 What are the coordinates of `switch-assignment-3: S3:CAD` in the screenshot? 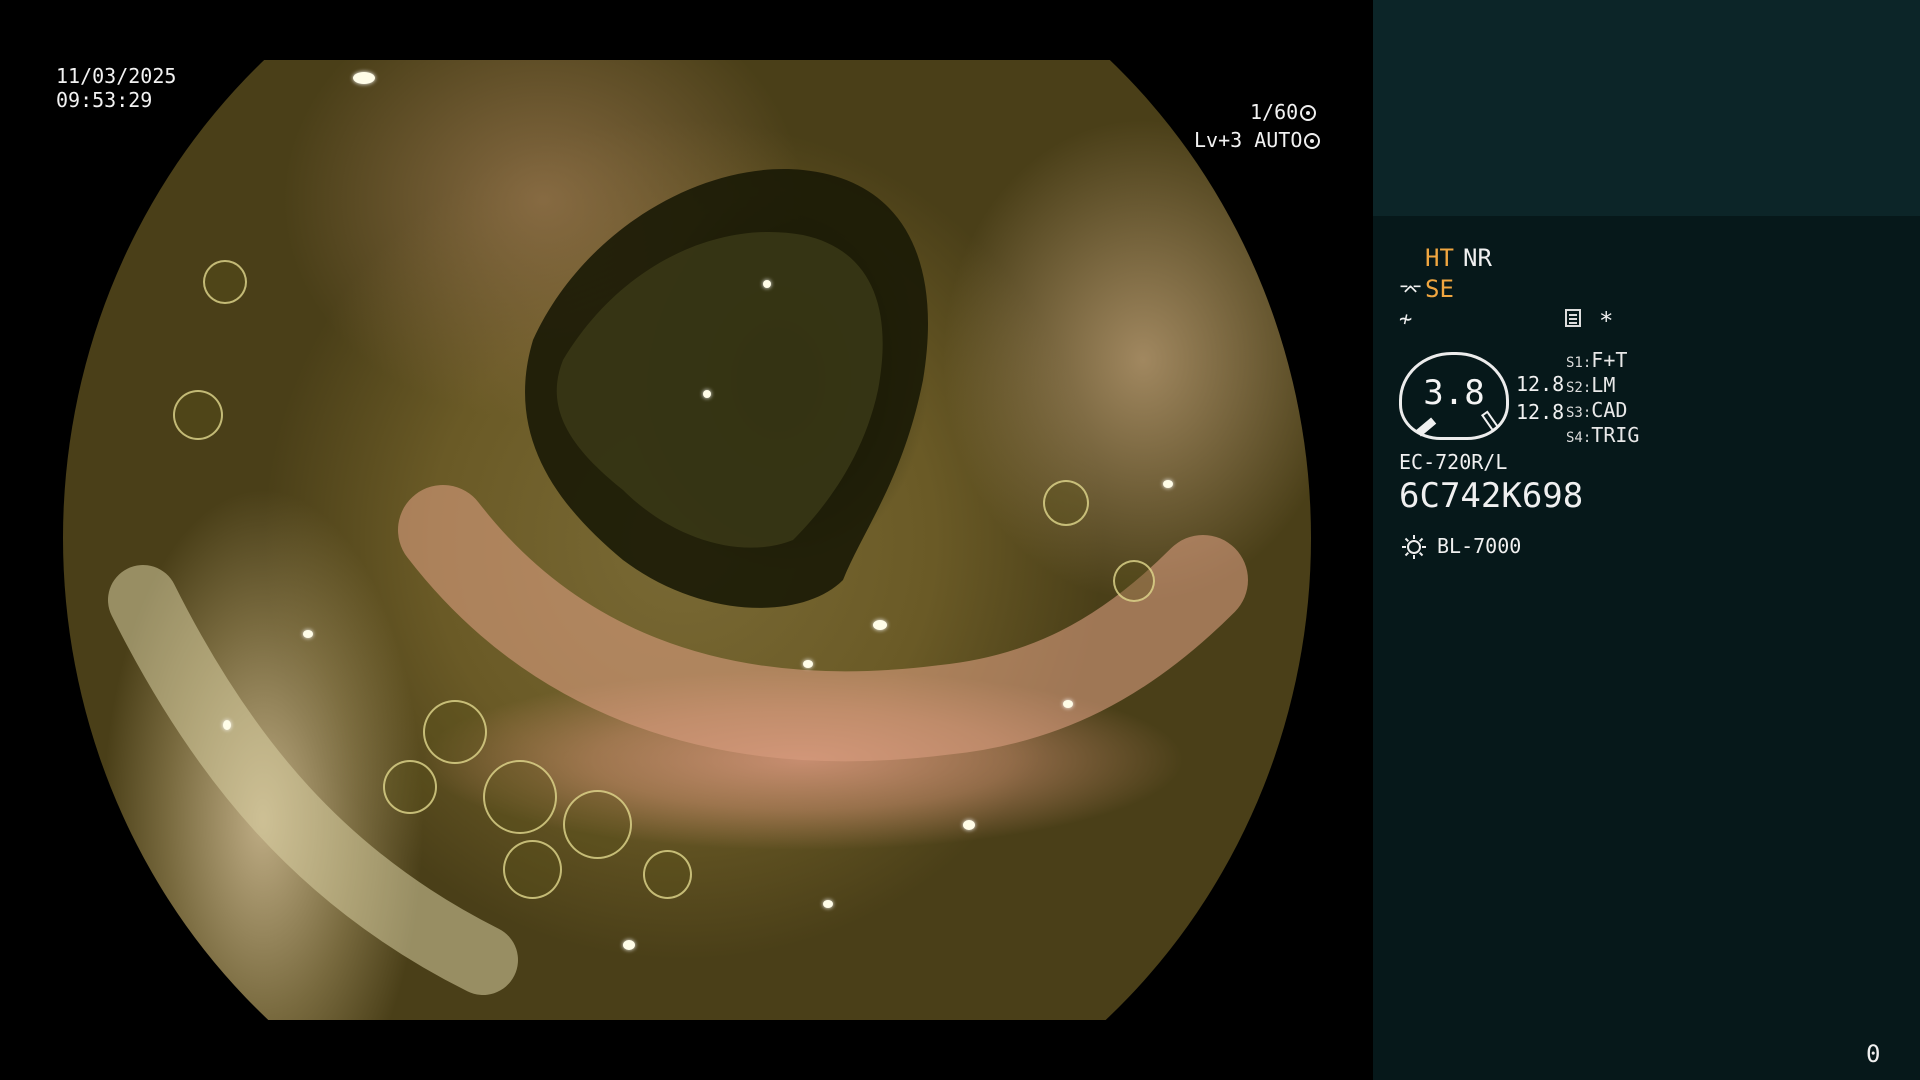 It's located at (1596, 411).